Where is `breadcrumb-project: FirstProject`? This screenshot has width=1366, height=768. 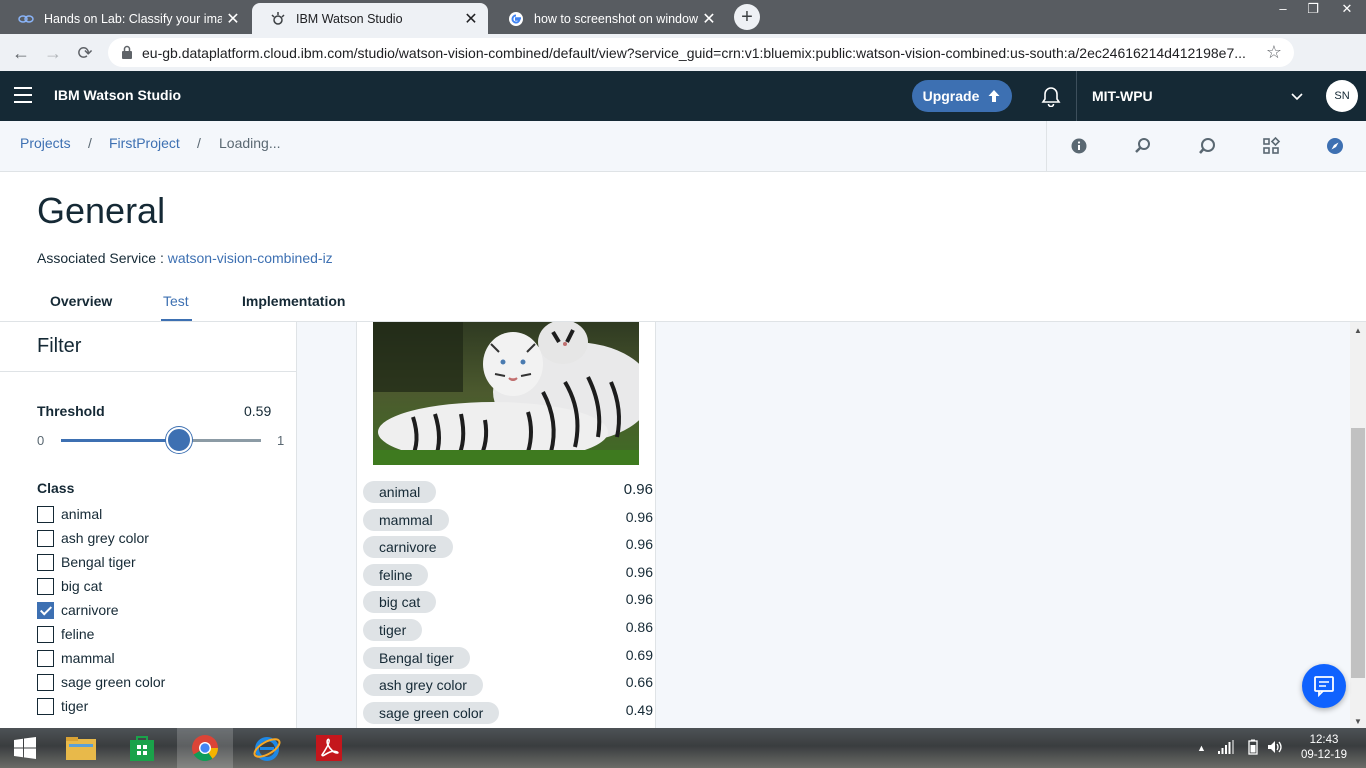
breadcrumb-project: FirstProject is located at coordinates (144, 143).